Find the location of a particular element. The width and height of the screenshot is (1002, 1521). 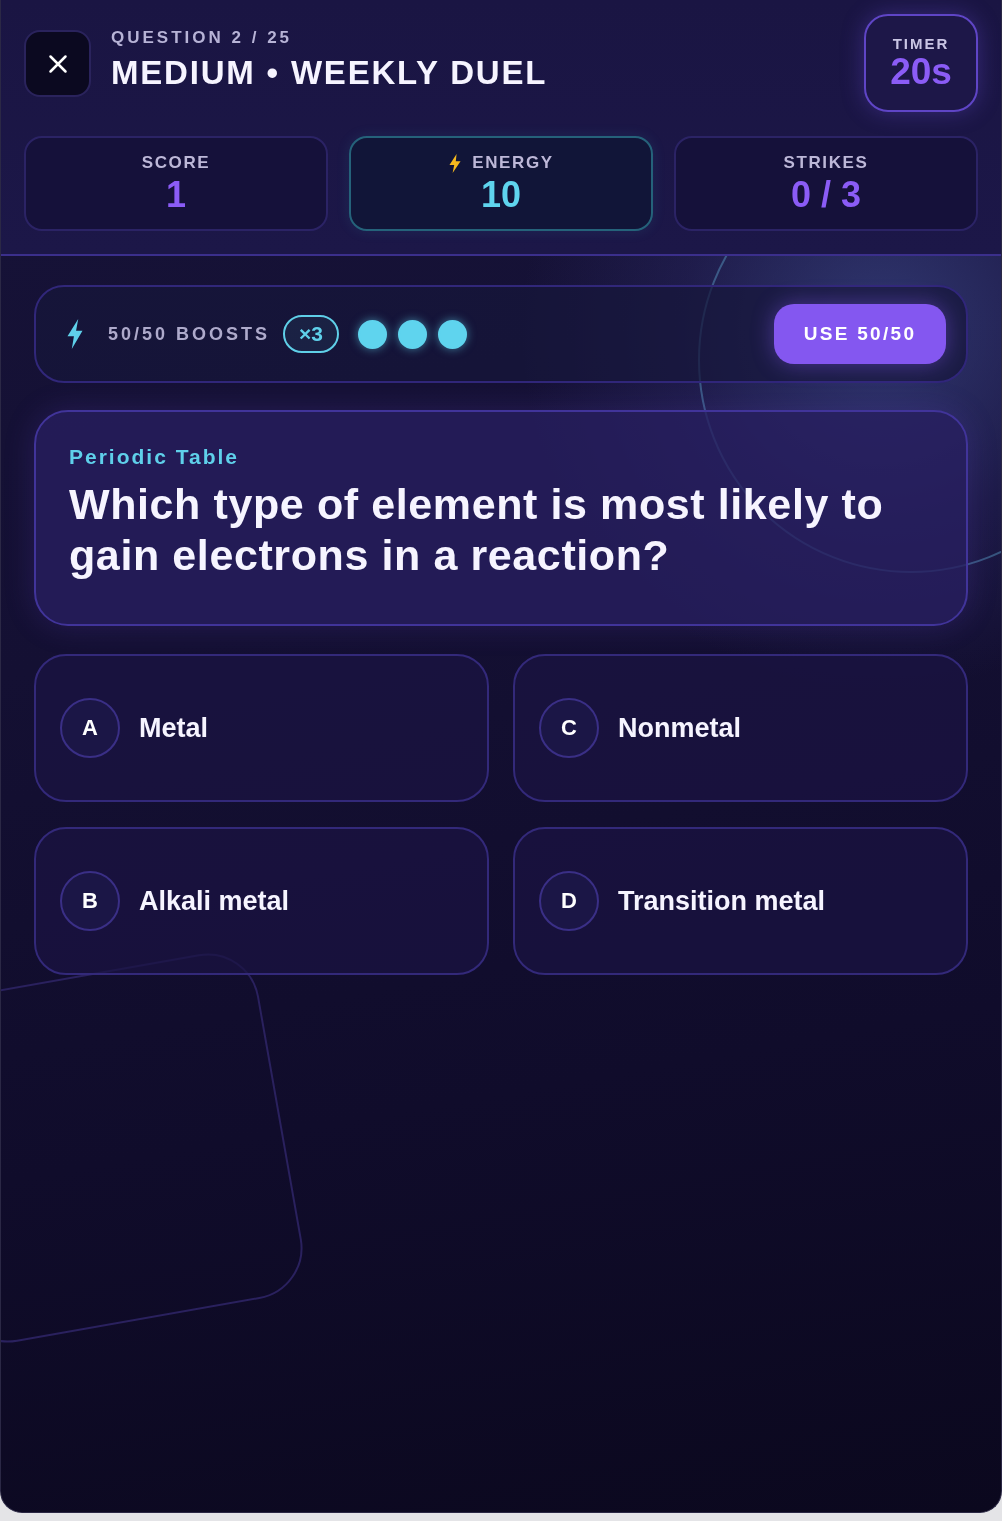

question-text: Which type of element is most likely to gain electrons in a reaction? is located at coordinates (477, 530).